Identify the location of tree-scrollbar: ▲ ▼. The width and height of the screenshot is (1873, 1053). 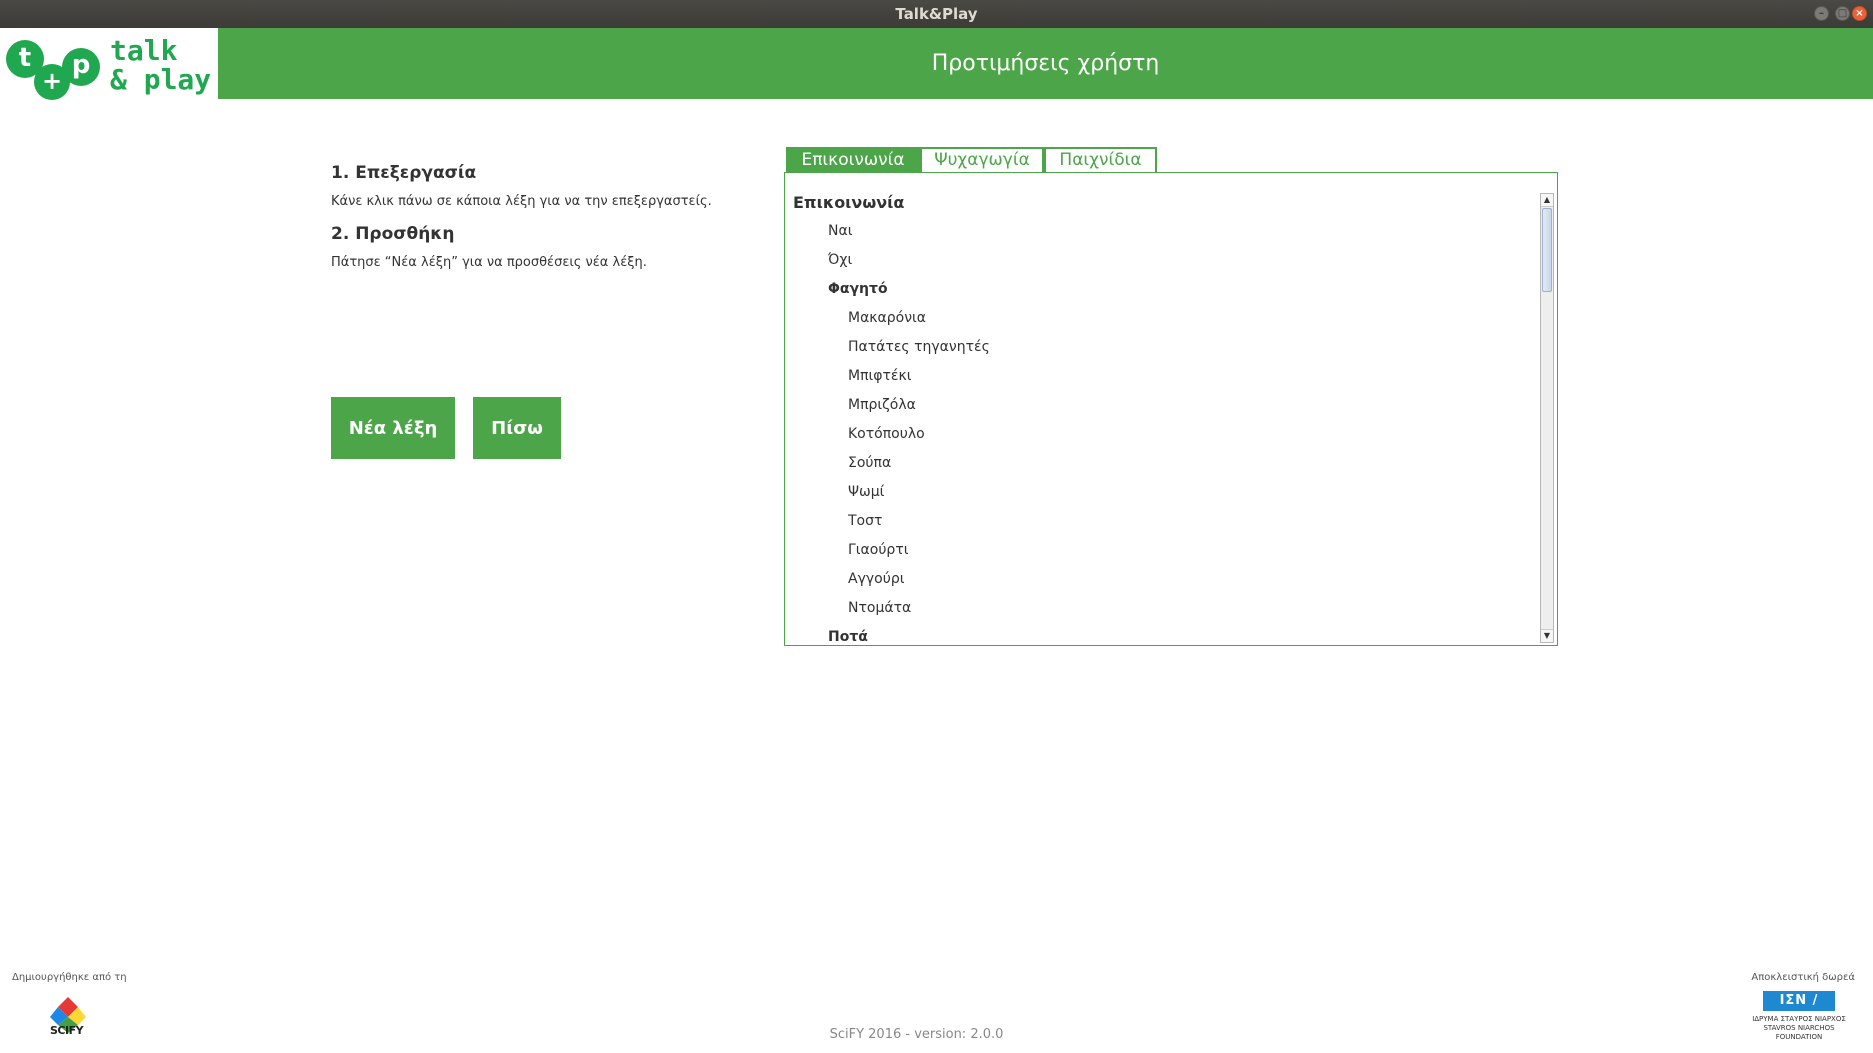
(1547, 418).